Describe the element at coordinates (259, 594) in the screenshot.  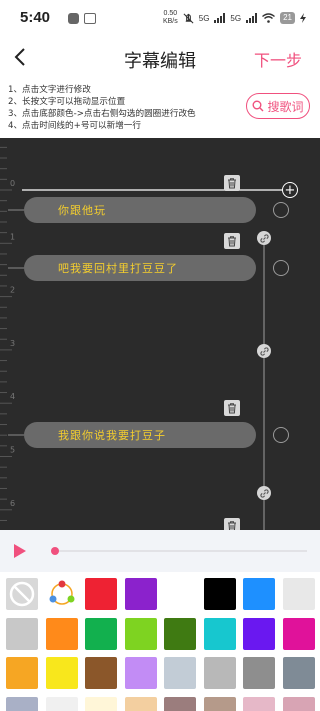
I see `swatch-blue` at that location.